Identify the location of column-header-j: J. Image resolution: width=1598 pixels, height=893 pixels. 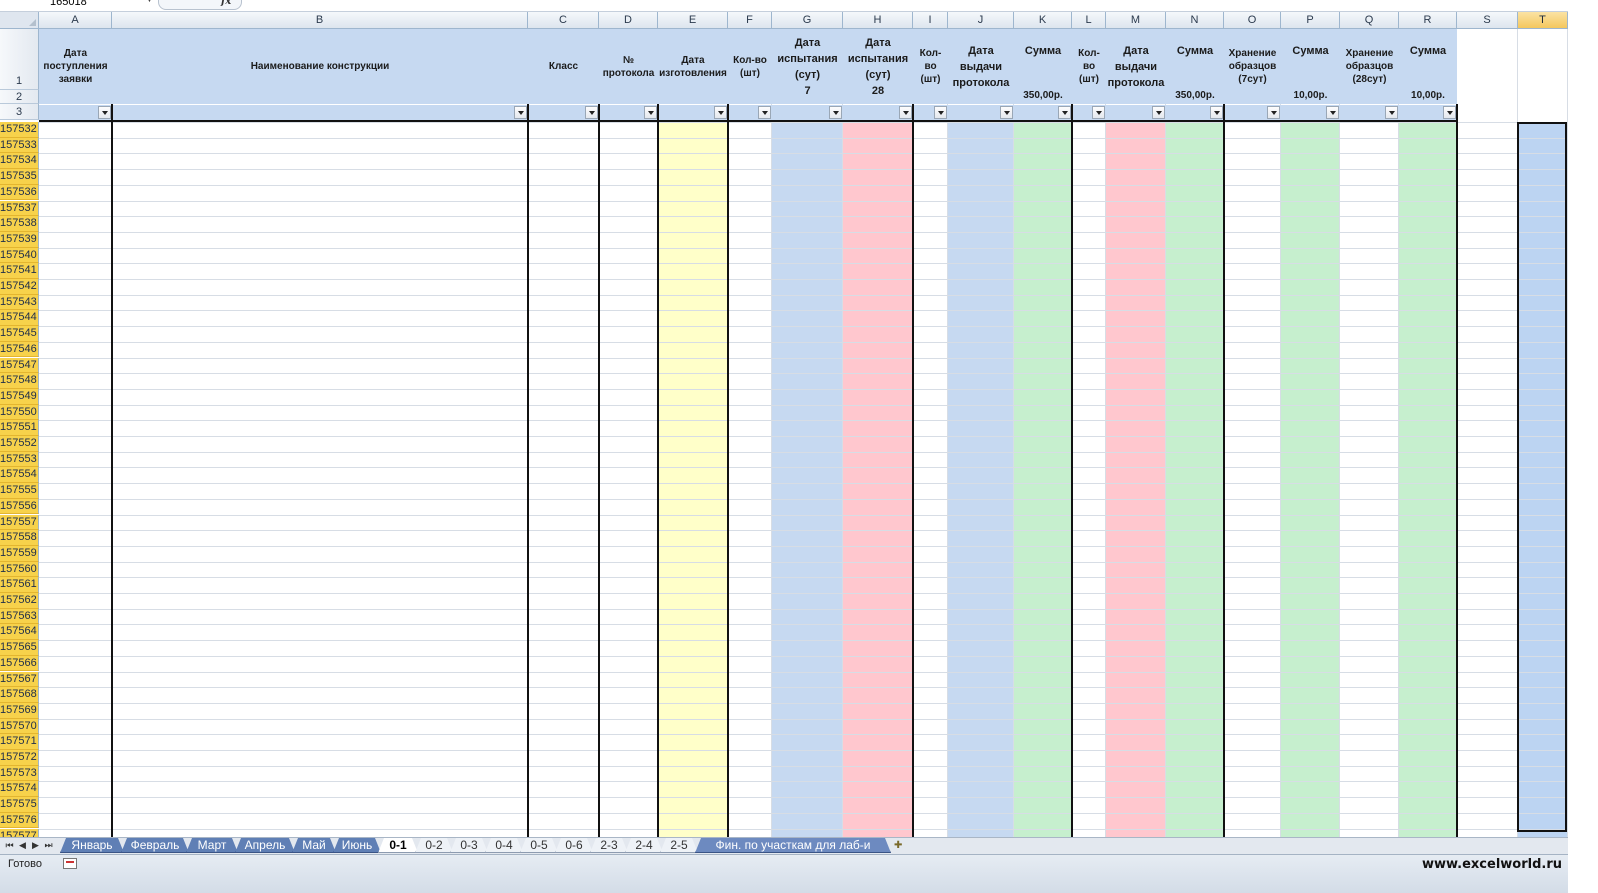
(981, 20).